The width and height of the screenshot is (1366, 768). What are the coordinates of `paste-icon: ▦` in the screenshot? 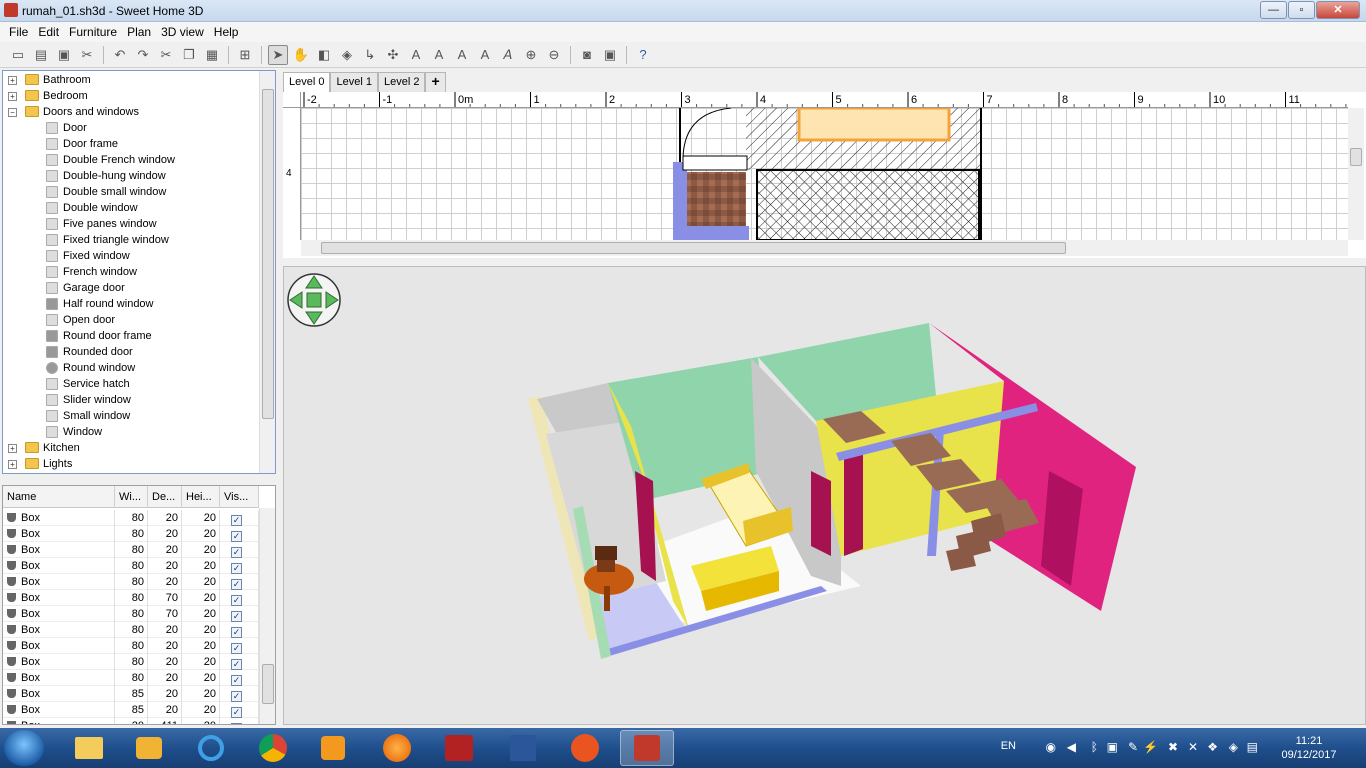 It's located at (212, 55).